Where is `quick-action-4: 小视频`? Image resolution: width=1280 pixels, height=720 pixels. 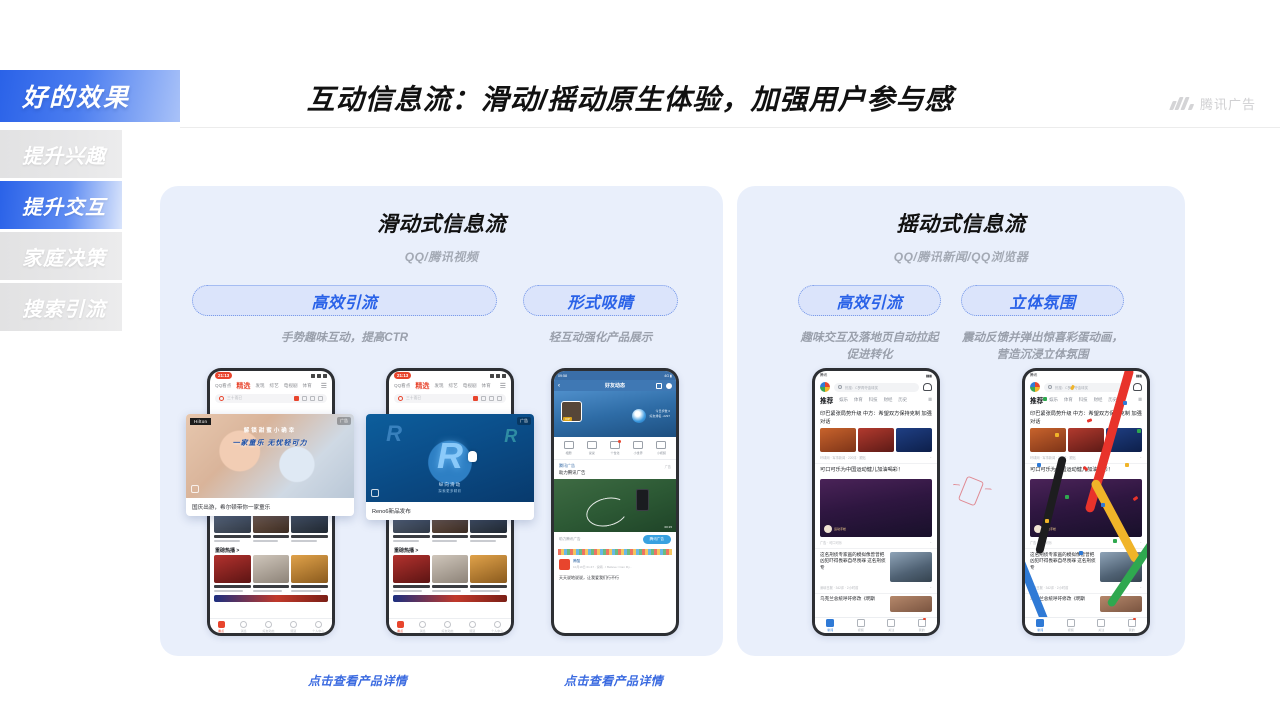
quick-action-4: 小视频 is located at coordinates (661, 448).